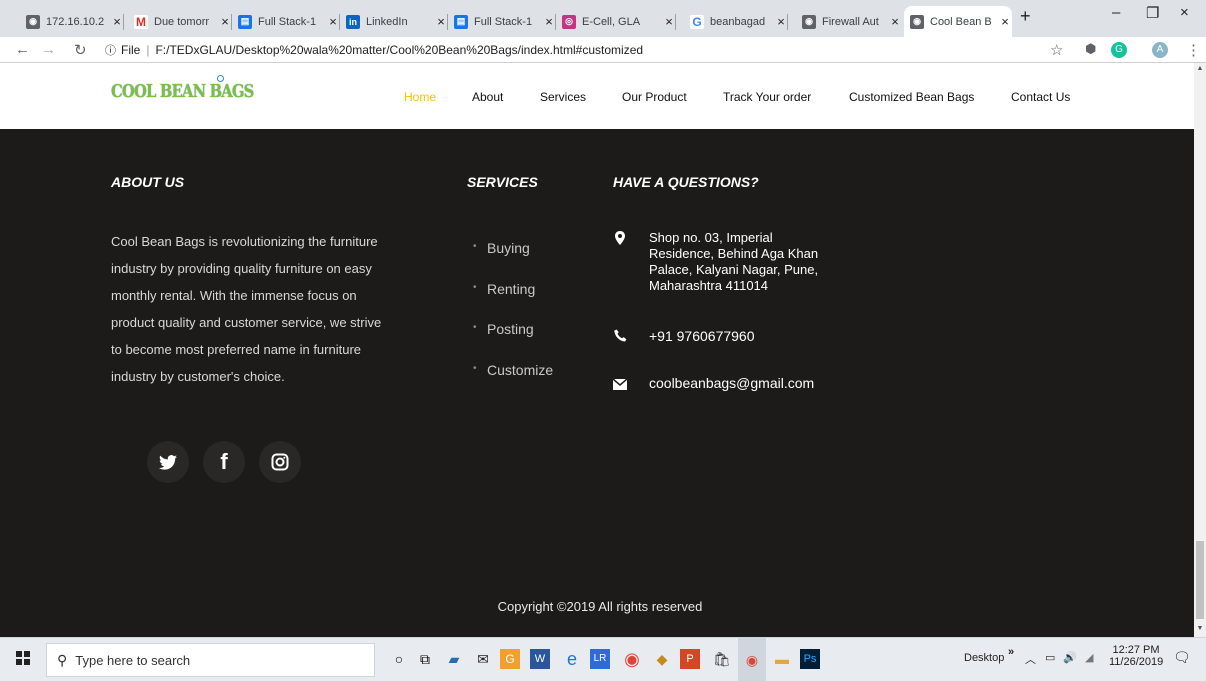 Image resolution: width=1206 pixels, height=681 pixels. I want to click on nav-home: Home, so click(420, 97).